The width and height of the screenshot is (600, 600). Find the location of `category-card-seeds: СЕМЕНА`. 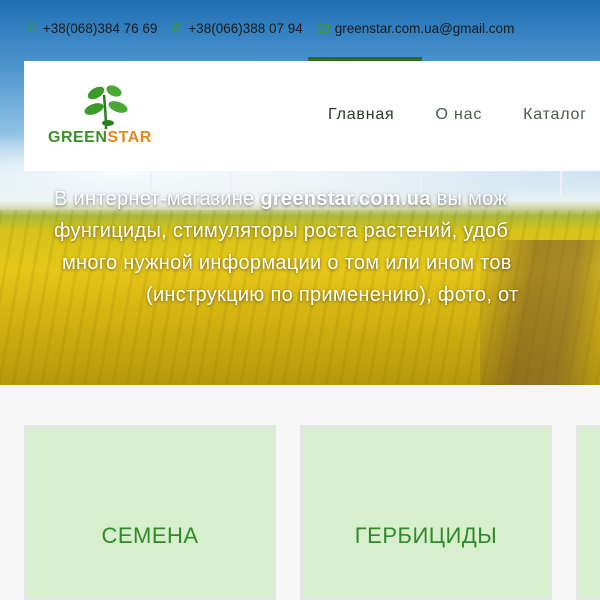

category-card-seeds: СЕМЕНА is located at coordinates (150, 512).